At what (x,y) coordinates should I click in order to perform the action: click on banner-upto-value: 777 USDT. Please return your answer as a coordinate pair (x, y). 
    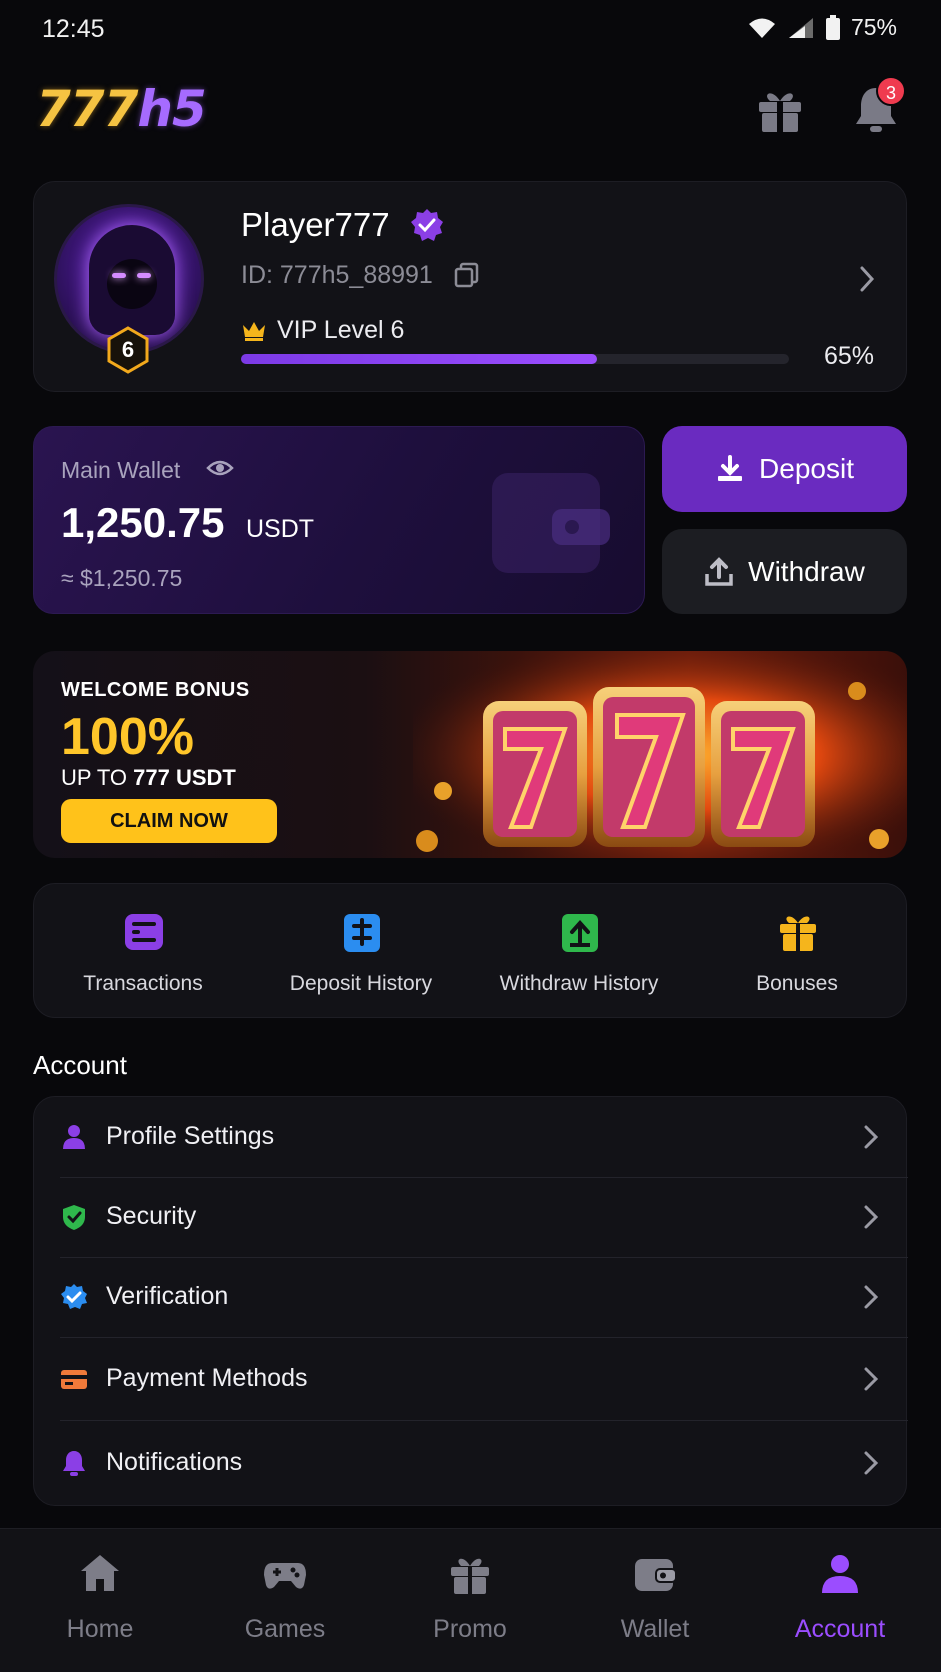
    Looking at the image, I should click on (184, 777).